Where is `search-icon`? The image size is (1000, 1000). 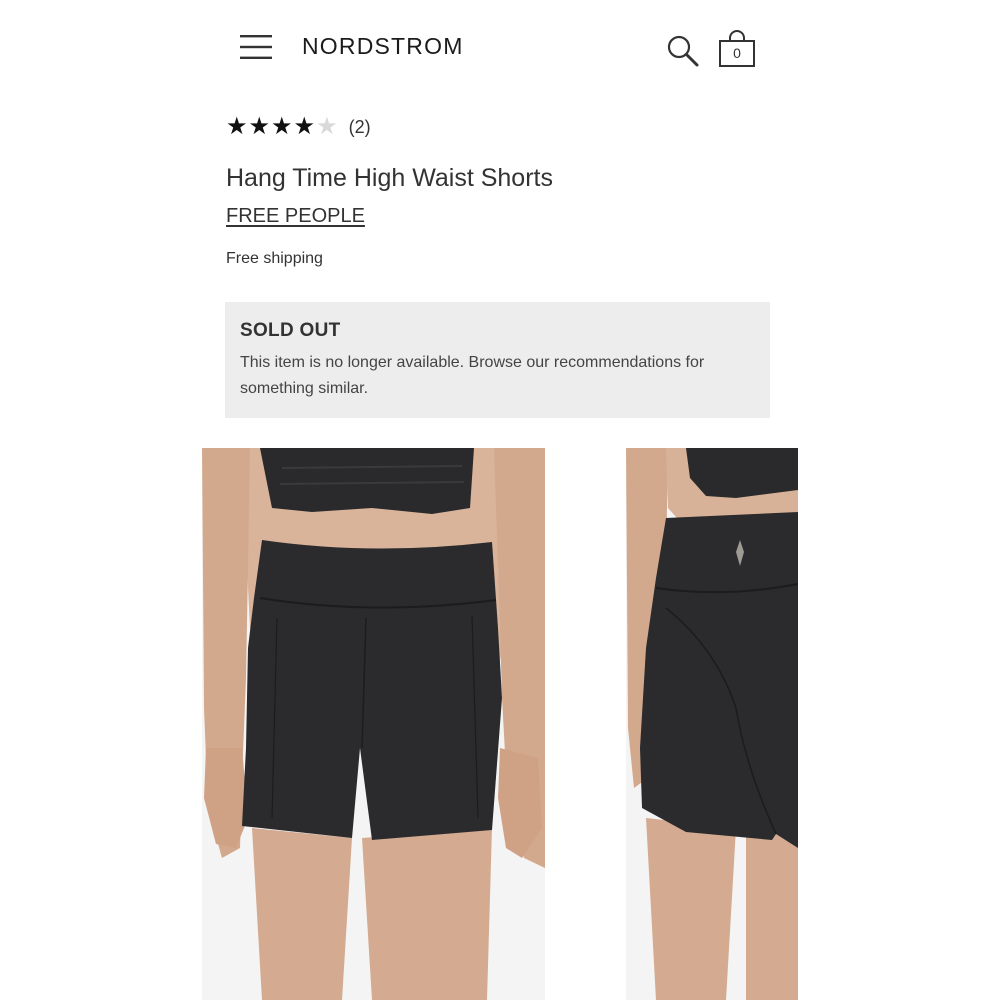 search-icon is located at coordinates (683, 51).